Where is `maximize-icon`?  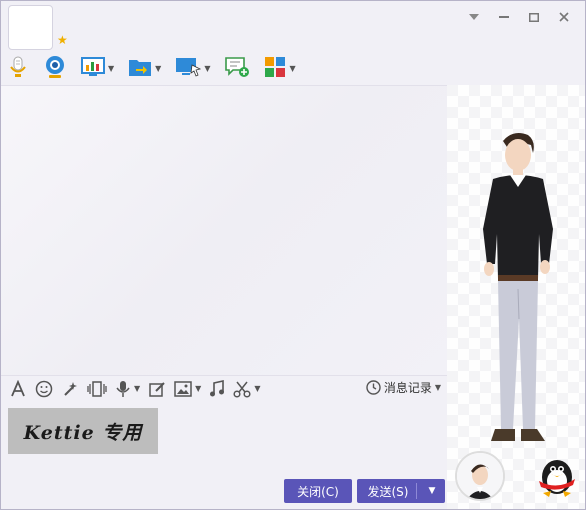 maximize-icon is located at coordinates (534, 17).